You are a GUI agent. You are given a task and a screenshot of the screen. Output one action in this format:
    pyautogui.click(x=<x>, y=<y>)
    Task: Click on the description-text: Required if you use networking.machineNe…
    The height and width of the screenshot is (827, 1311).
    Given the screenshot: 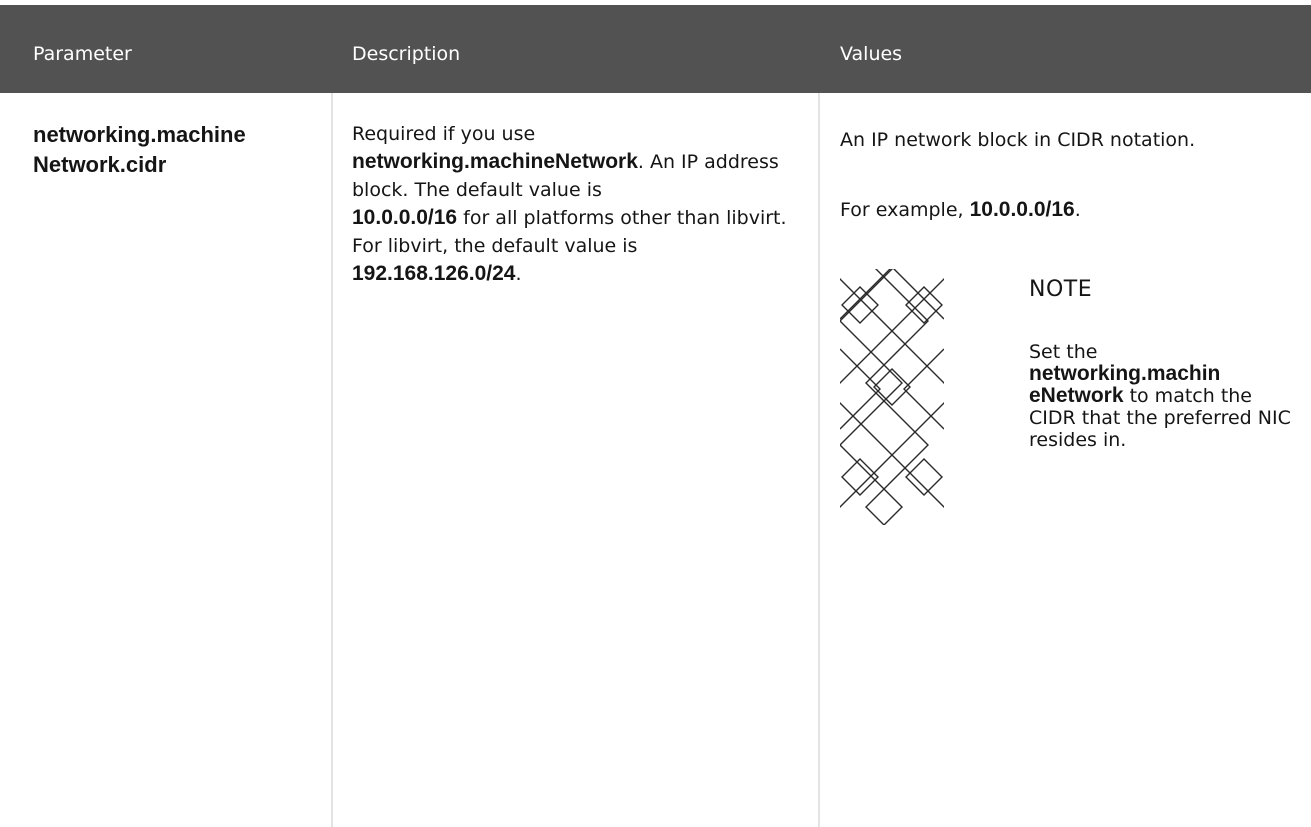 What is the action you would take?
    pyautogui.click(x=569, y=204)
    